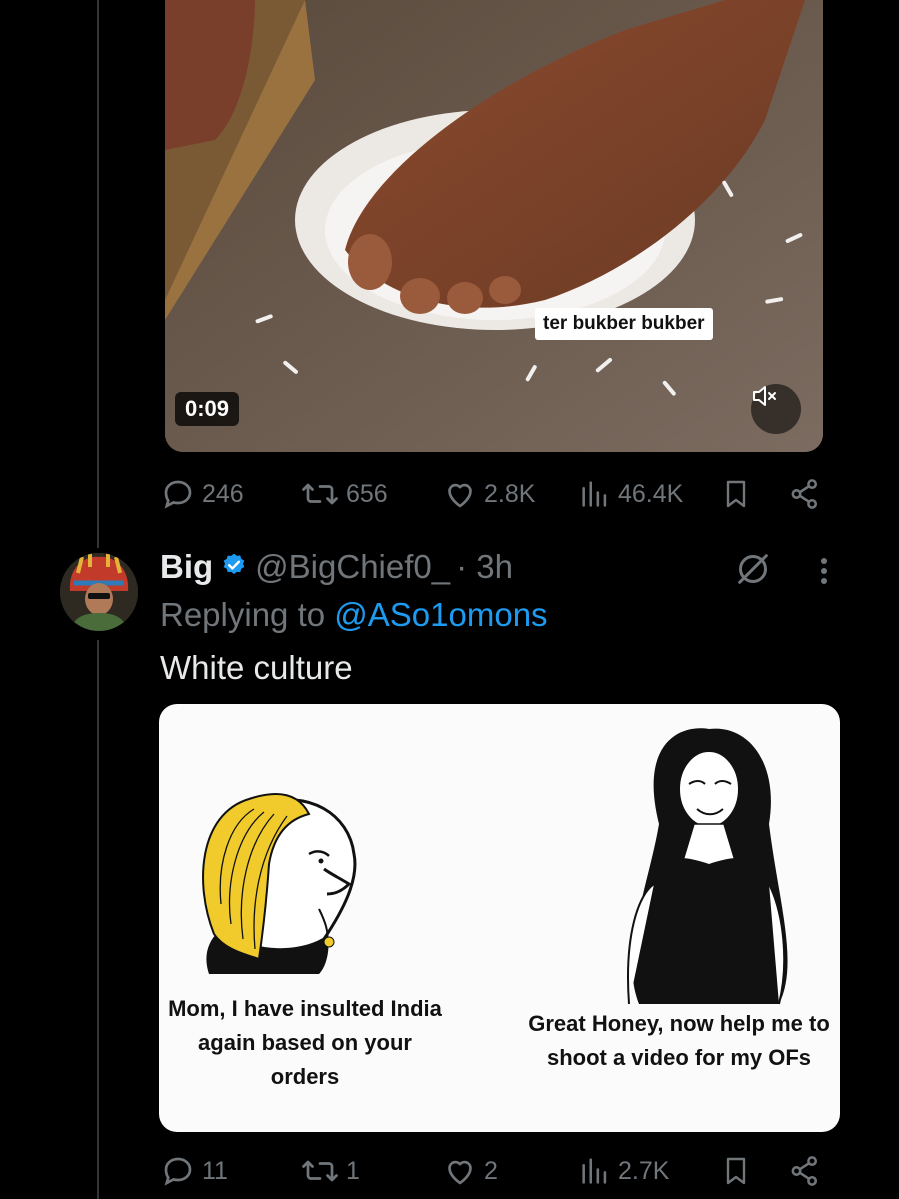 Image resolution: width=899 pixels, height=1199 pixels. I want to click on repost-count: 656, so click(367, 493).